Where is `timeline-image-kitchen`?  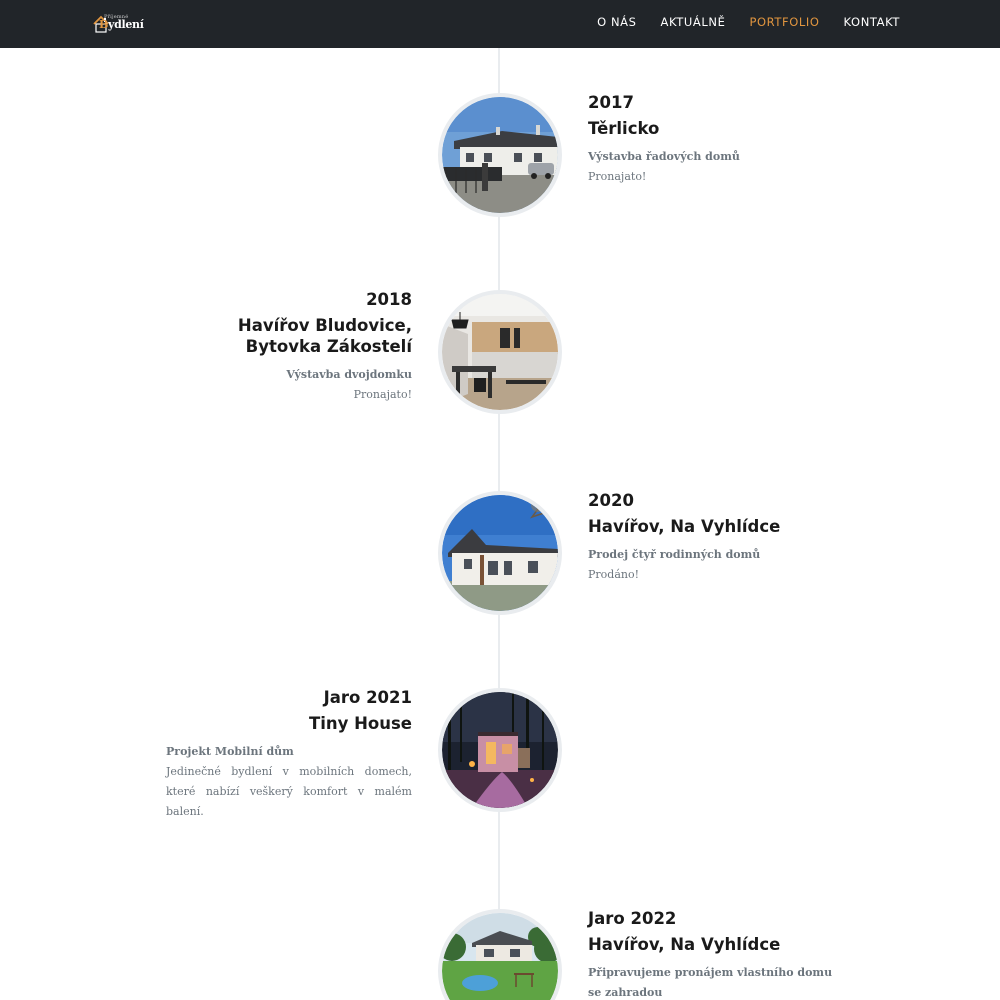 timeline-image-kitchen is located at coordinates (500, 352).